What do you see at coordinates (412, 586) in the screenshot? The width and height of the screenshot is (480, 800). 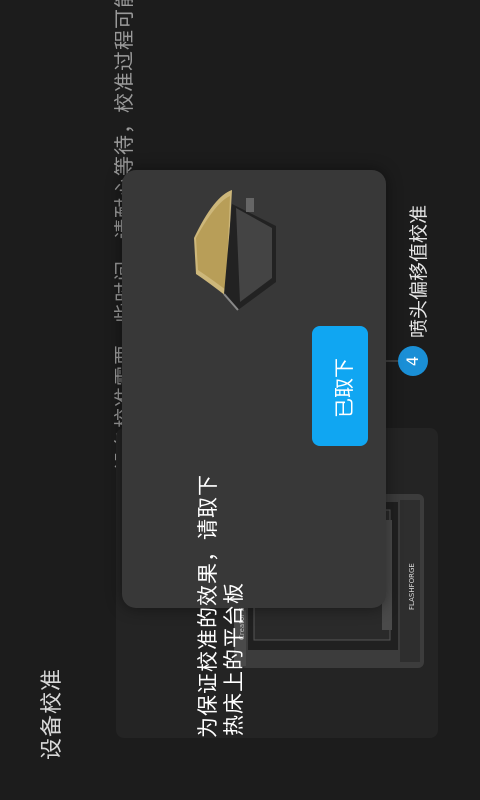 I see `printer-logo-label: FLASHFORGE` at bounding box center [412, 586].